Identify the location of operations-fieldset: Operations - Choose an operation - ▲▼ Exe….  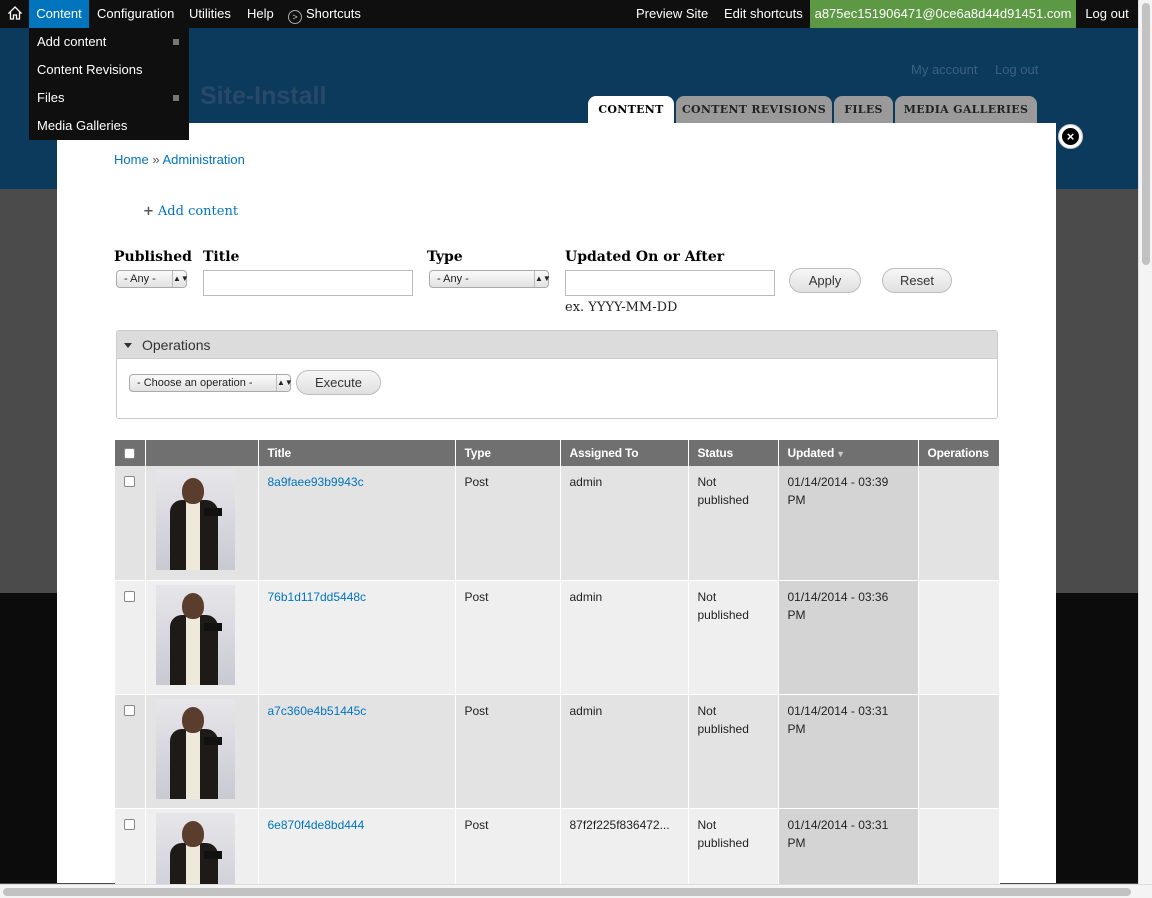
(557, 374).